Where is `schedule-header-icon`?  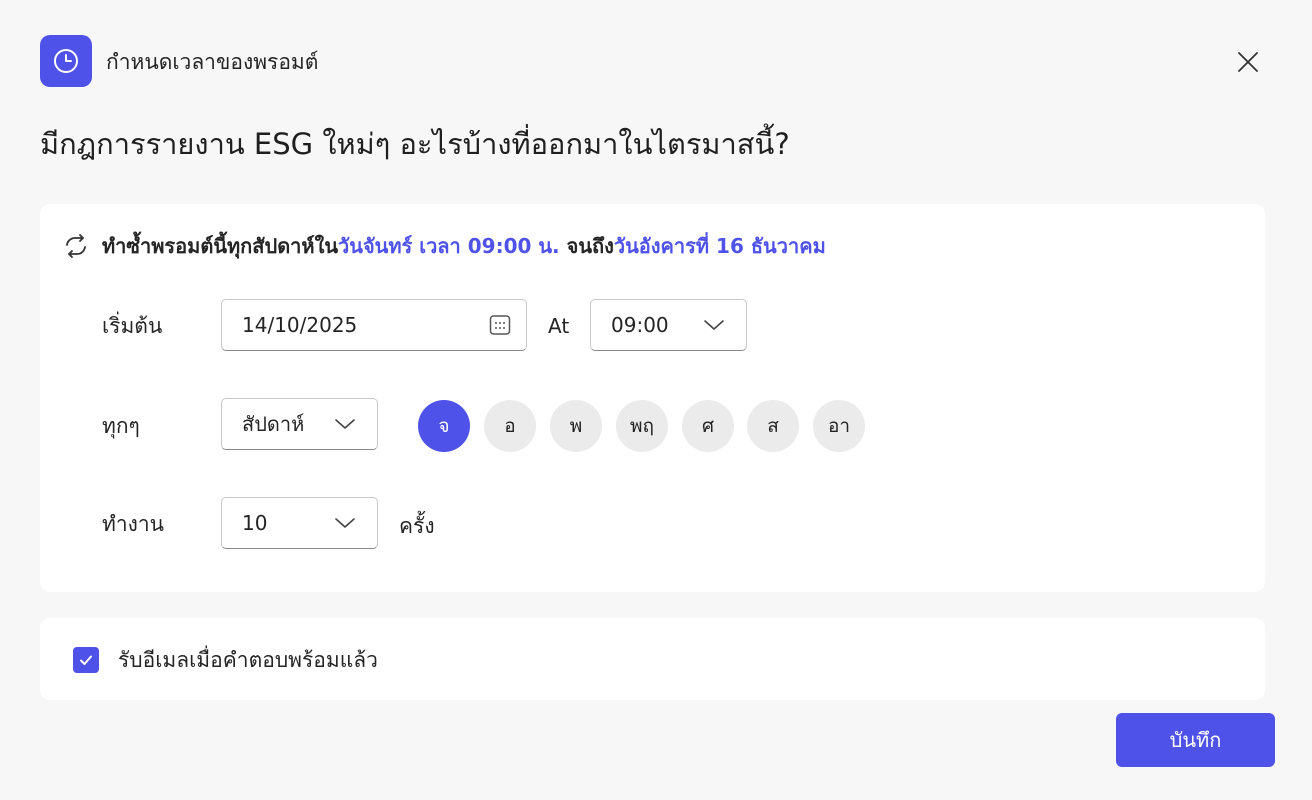 schedule-header-icon is located at coordinates (66, 61).